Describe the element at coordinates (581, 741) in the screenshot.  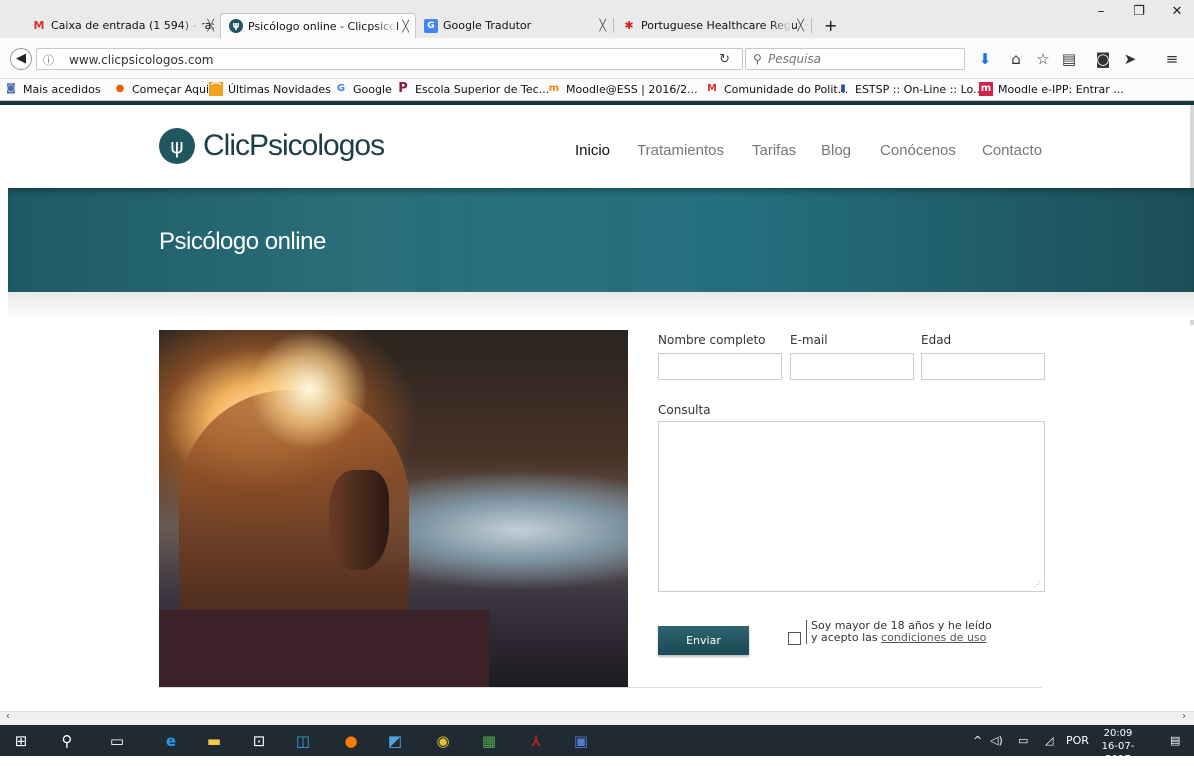
I see `word-icon: ▣` at that location.